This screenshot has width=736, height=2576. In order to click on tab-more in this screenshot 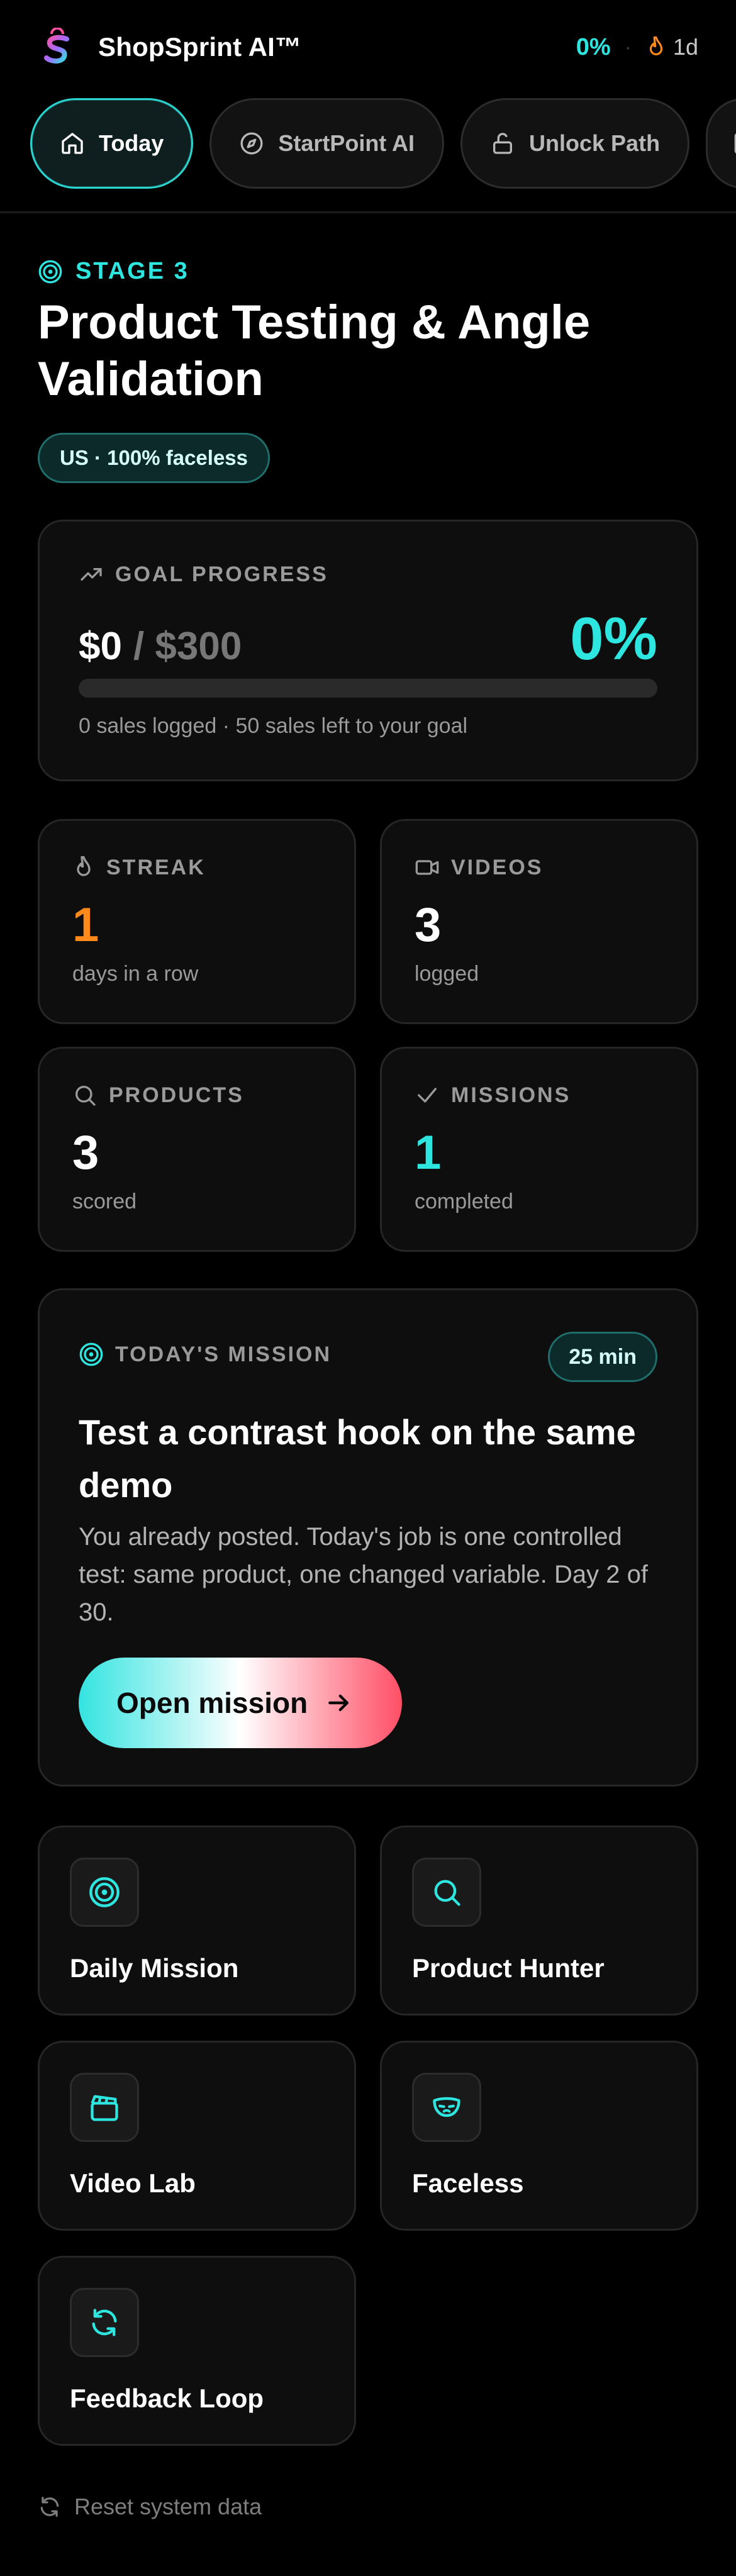, I will do `click(721, 143)`.